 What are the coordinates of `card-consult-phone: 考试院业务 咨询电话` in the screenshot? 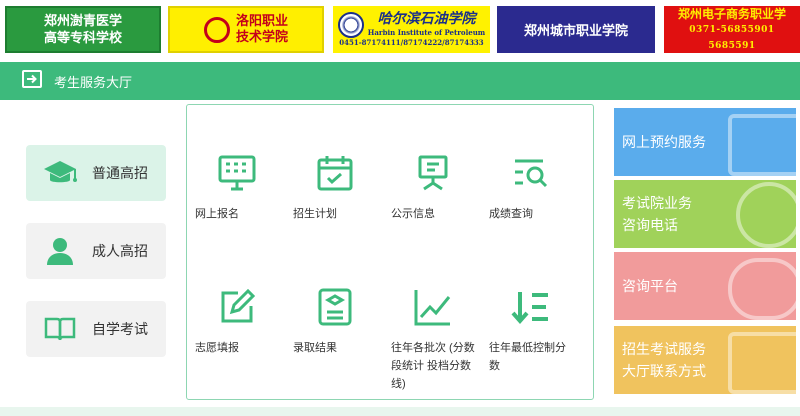 It's located at (705, 214).